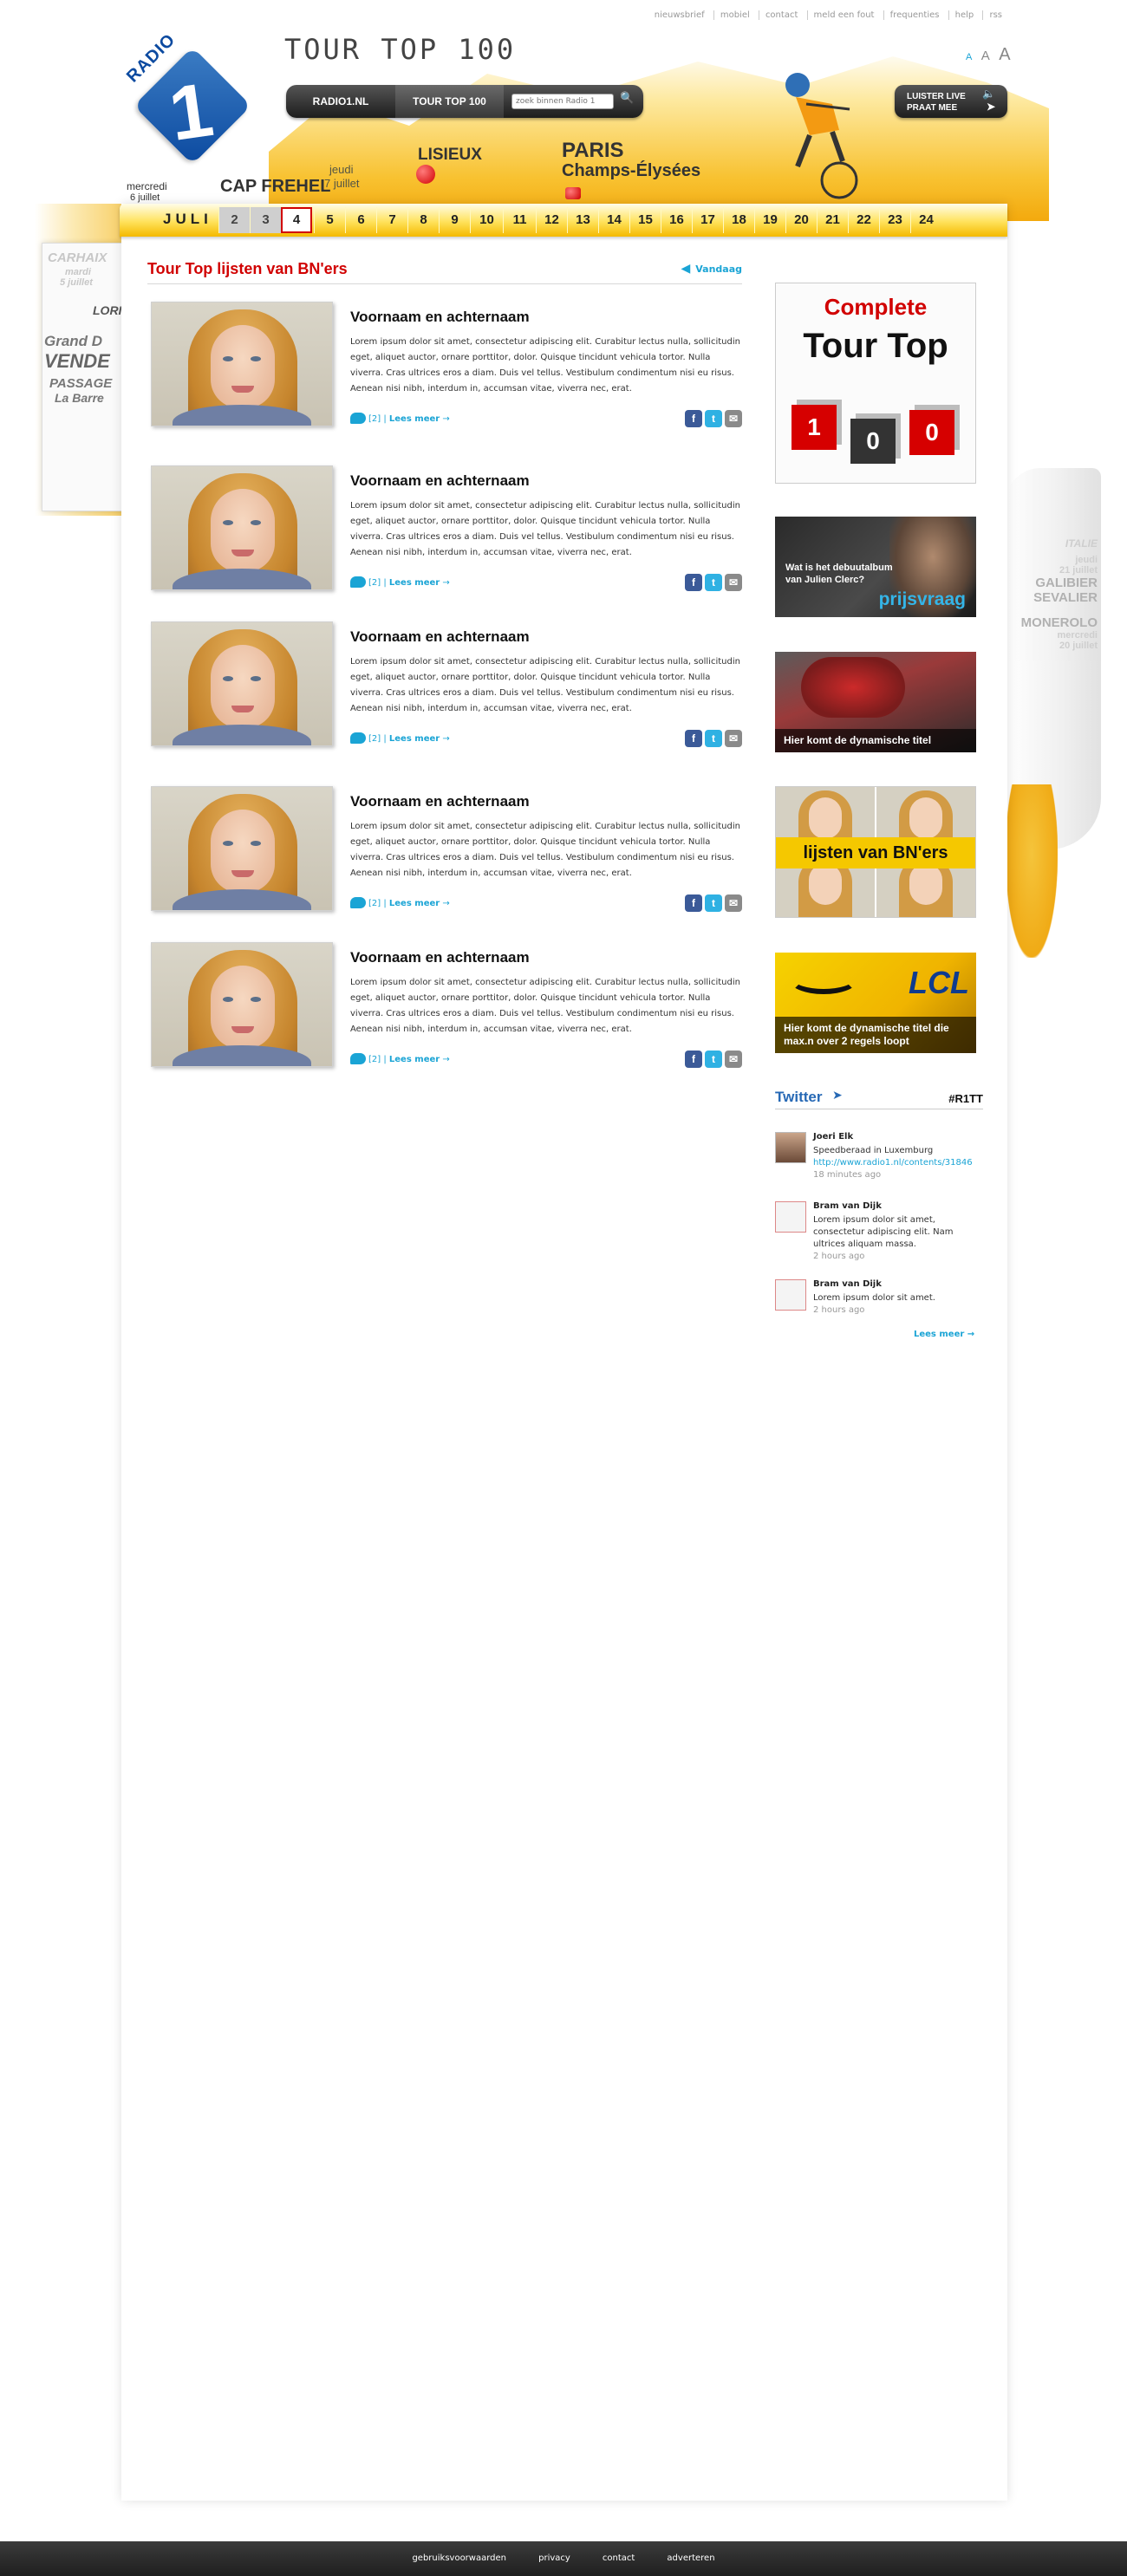  What do you see at coordinates (711, 269) in the screenshot?
I see `back-to-today-link: ◀ Vandaag` at bounding box center [711, 269].